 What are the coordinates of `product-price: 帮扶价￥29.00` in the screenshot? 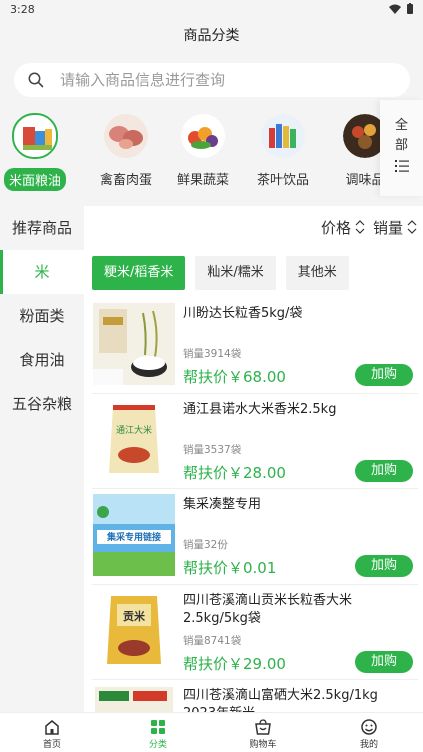 It's located at (234, 663).